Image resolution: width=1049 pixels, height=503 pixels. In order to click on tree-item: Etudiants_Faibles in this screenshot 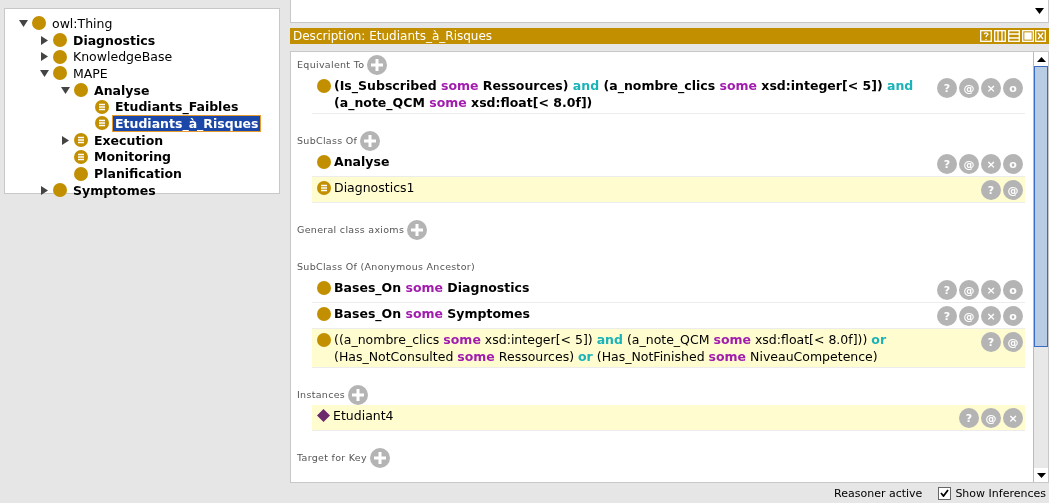, I will do `click(177, 107)`.